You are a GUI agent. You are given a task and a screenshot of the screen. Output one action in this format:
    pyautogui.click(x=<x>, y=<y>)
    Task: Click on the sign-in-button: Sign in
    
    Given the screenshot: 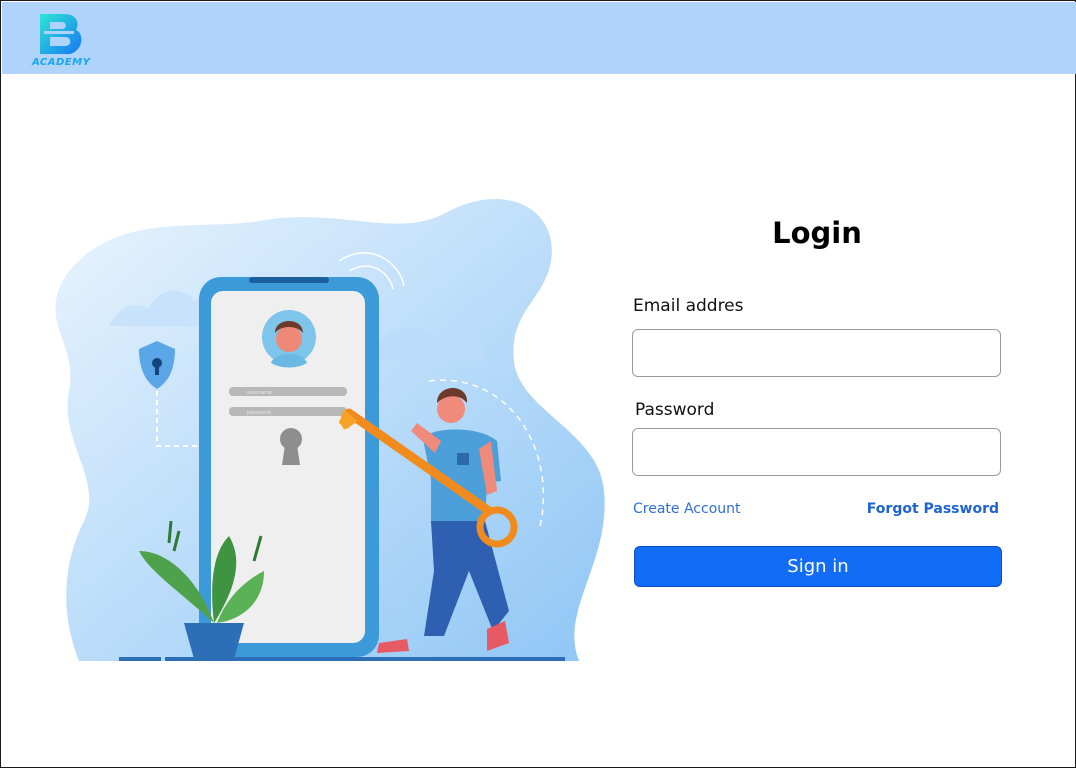 What is the action you would take?
    pyautogui.click(x=818, y=566)
    